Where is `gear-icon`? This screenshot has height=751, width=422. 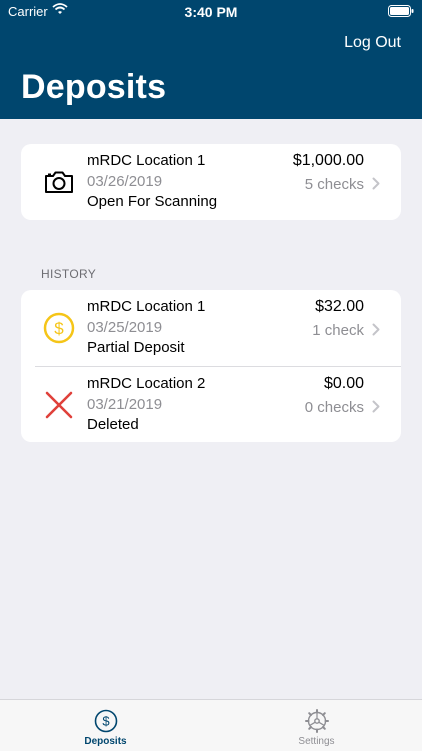 gear-icon is located at coordinates (317, 721).